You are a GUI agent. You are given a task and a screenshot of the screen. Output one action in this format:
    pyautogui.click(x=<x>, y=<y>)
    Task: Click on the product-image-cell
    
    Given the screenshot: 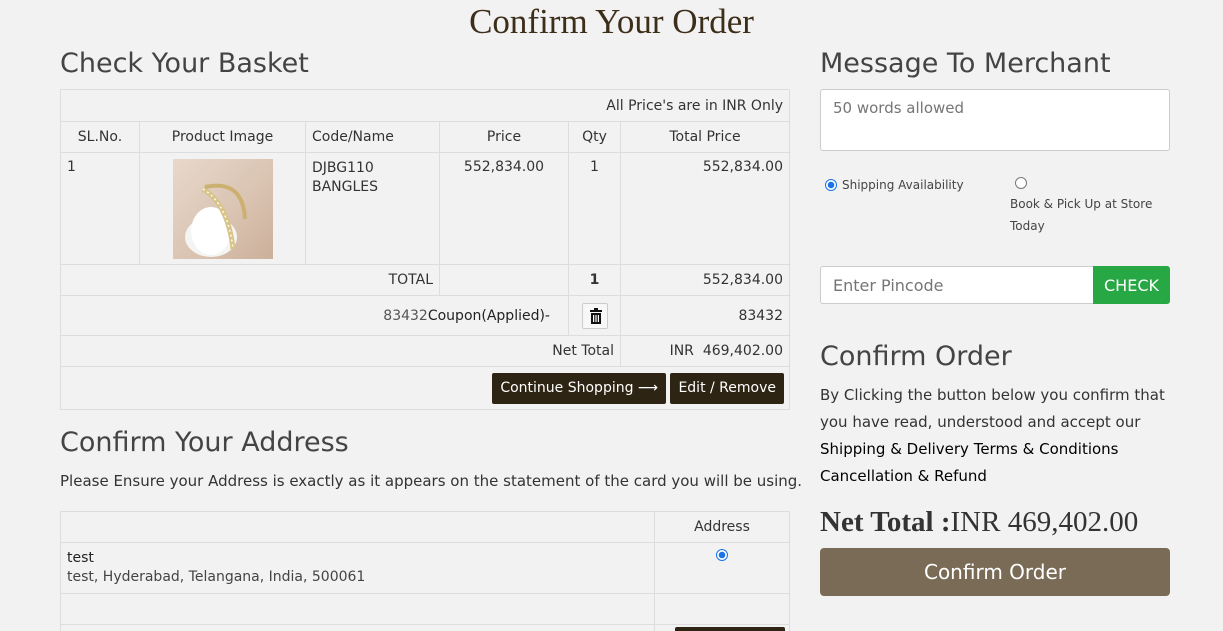 What is the action you would take?
    pyautogui.click(x=222, y=208)
    